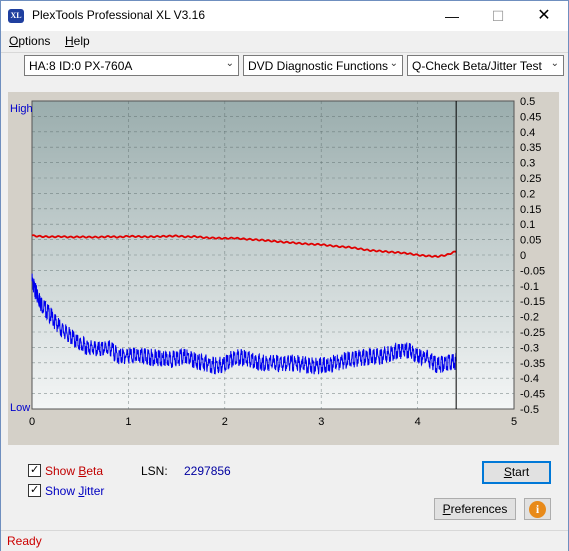 This screenshot has width=569, height=551. Describe the element at coordinates (527, 225) in the screenshot. I see `y-tick-label: 0.1` at that location.